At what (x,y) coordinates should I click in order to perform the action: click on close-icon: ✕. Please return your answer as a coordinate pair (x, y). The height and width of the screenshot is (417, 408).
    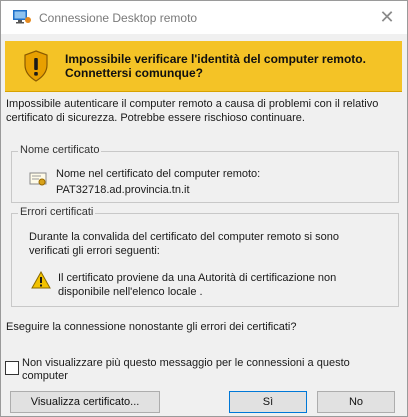
    Looking at the image, I should click on (387, 17).